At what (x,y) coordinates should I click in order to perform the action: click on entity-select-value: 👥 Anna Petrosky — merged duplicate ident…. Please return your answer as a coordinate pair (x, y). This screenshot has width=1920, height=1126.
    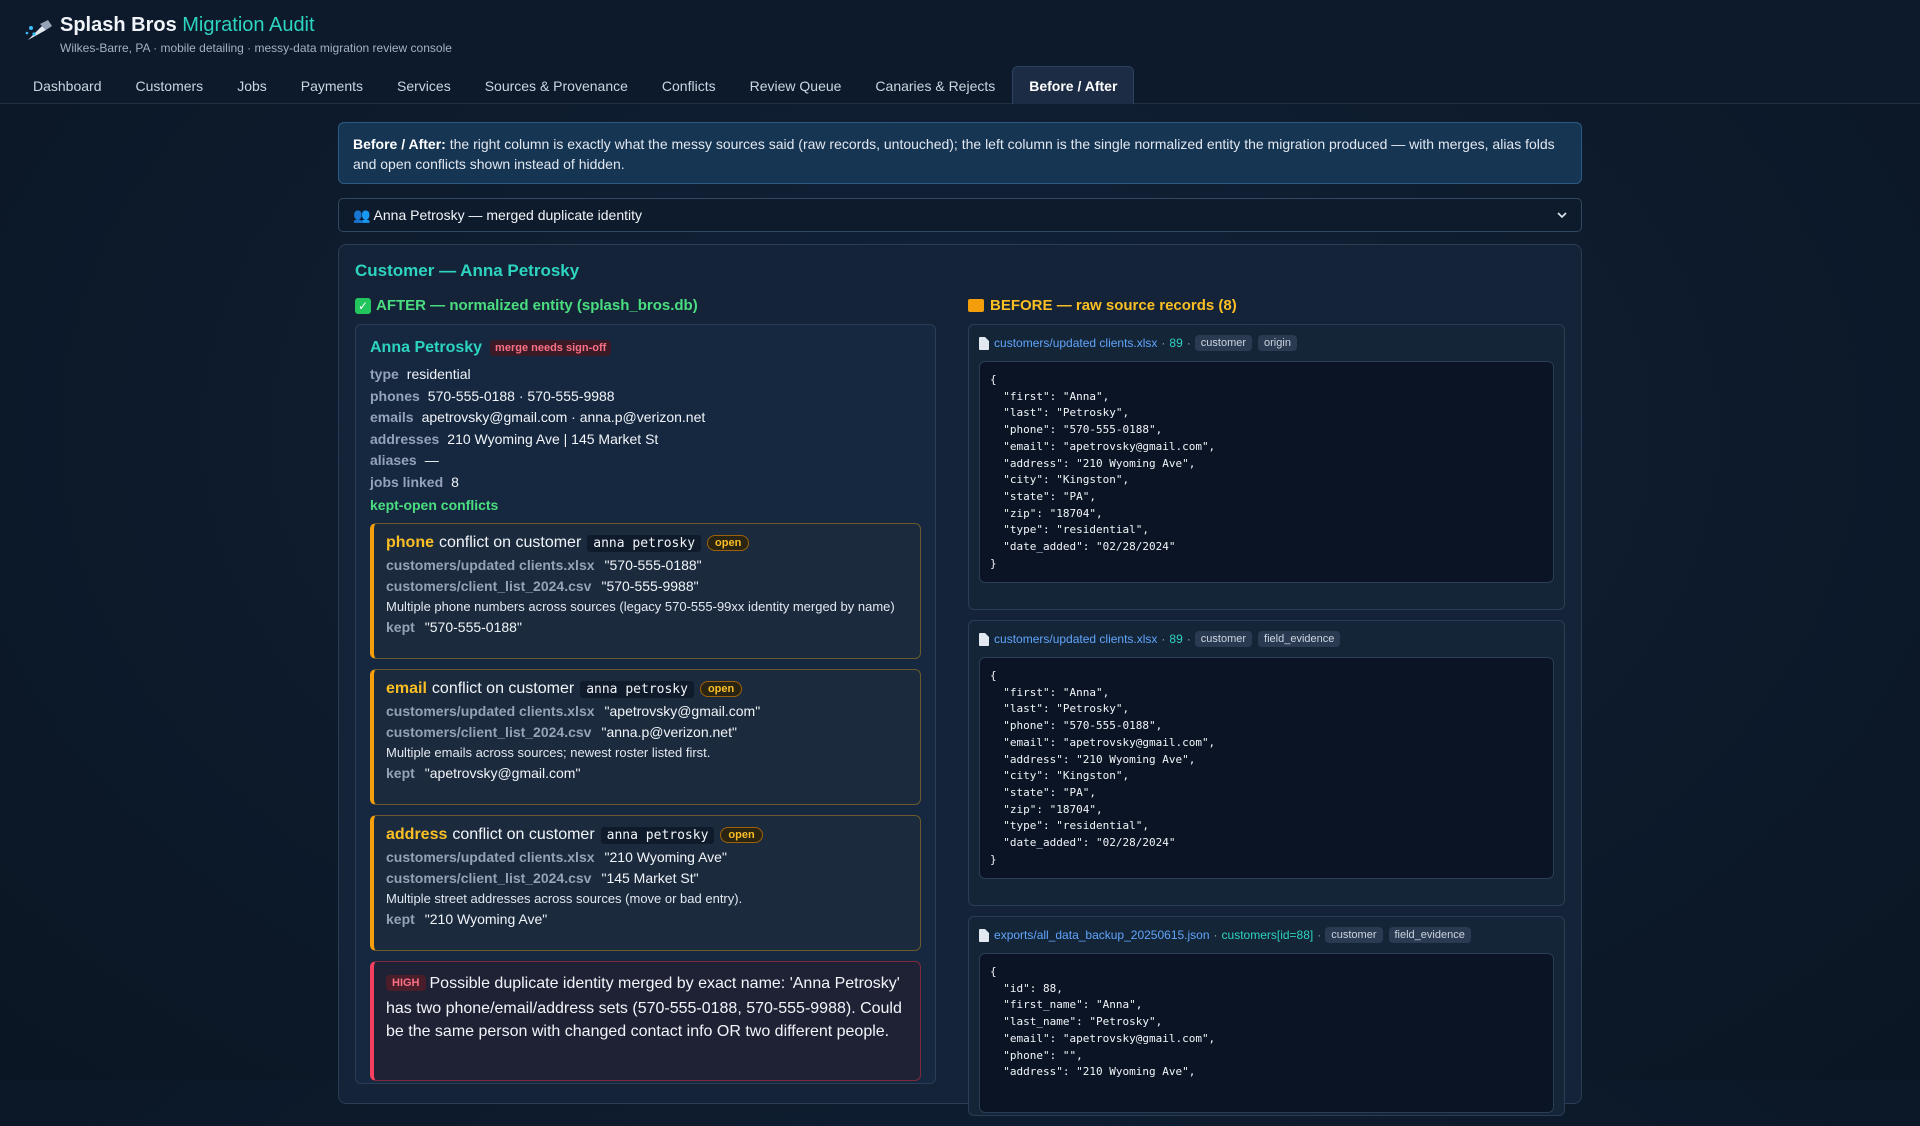
    Looking at the image, I should click on (498, 214).